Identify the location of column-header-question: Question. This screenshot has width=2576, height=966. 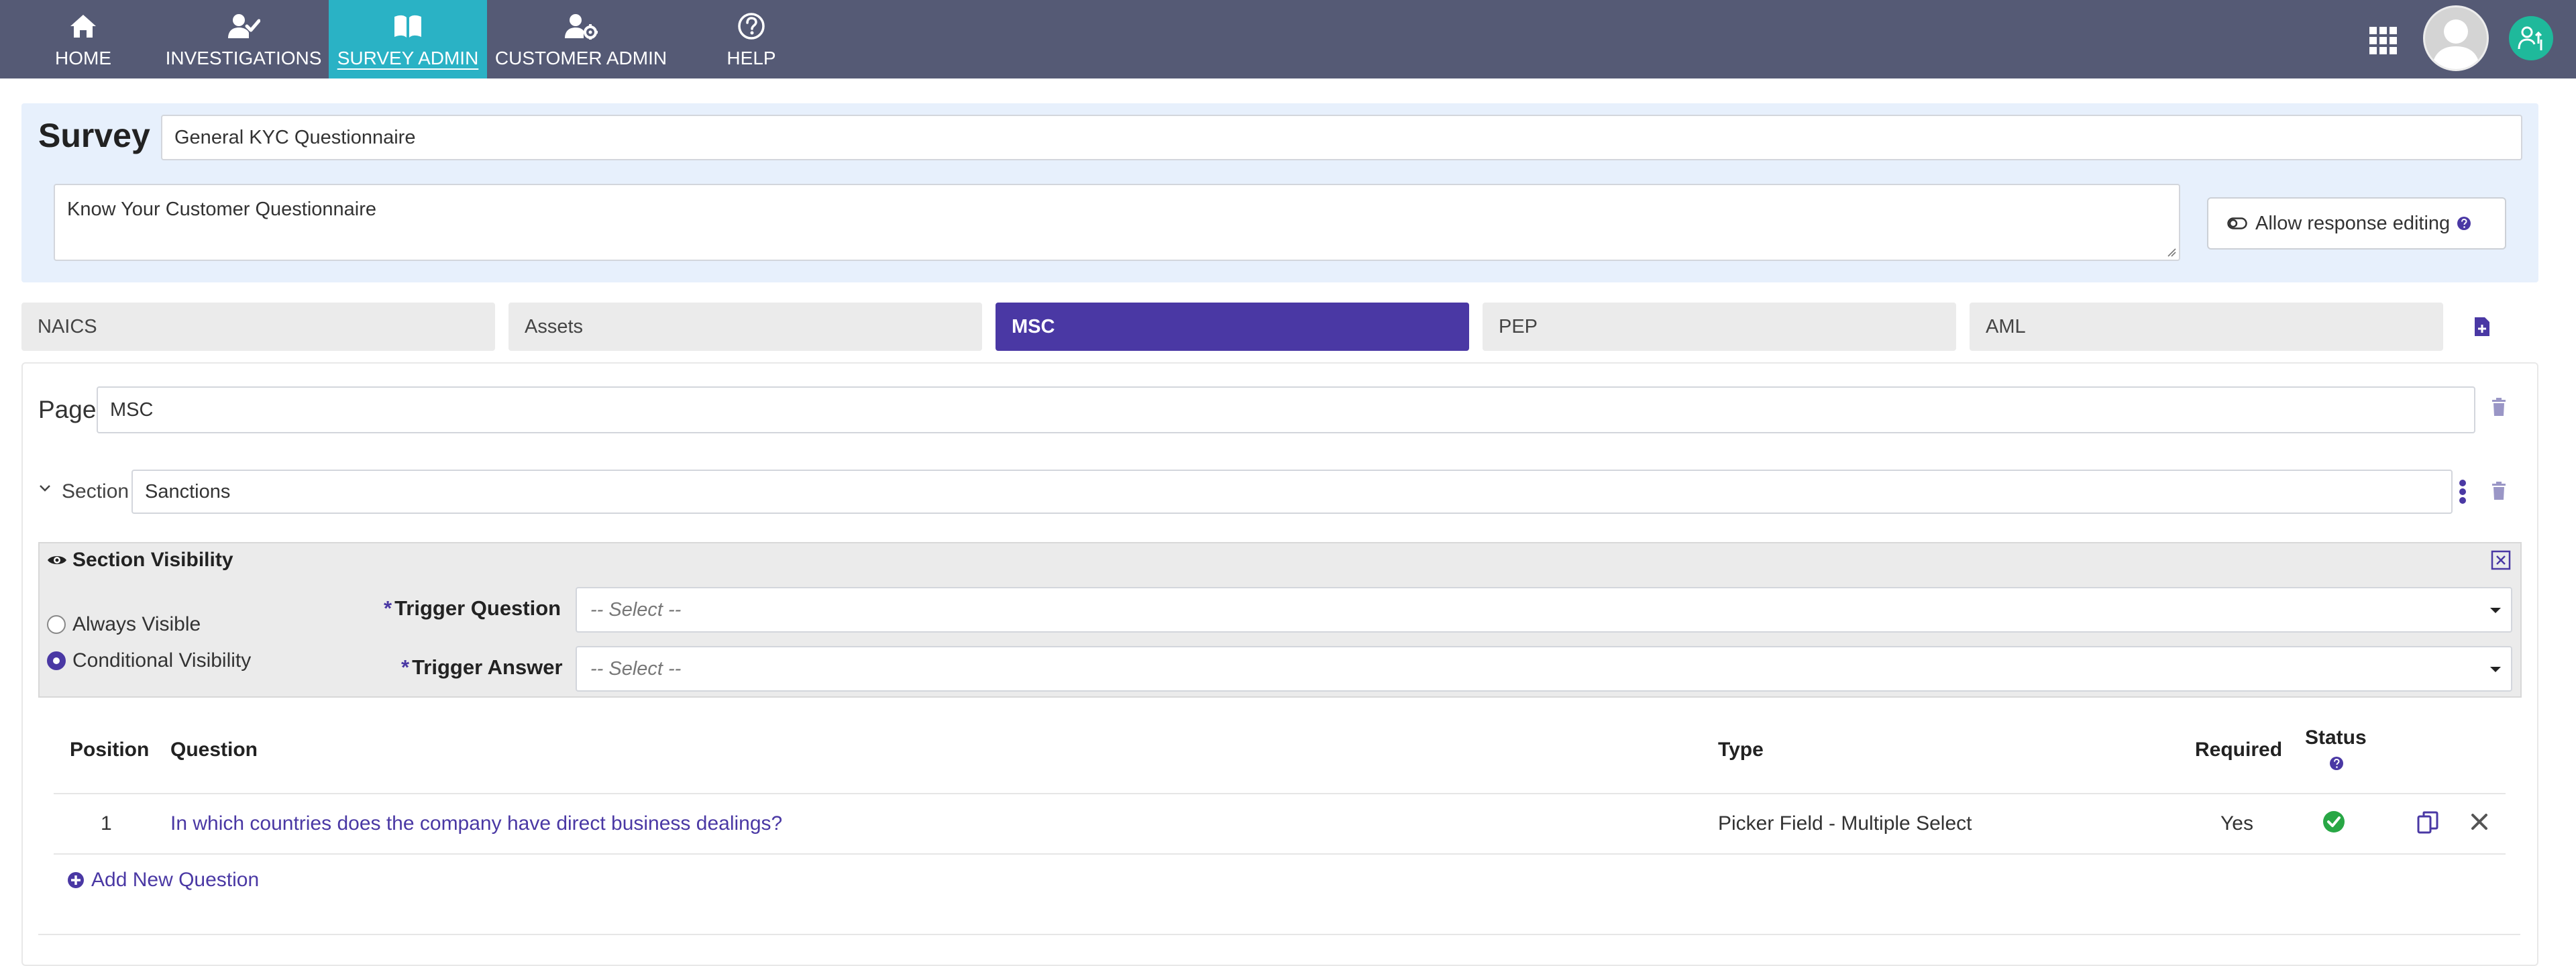
(214, 750).